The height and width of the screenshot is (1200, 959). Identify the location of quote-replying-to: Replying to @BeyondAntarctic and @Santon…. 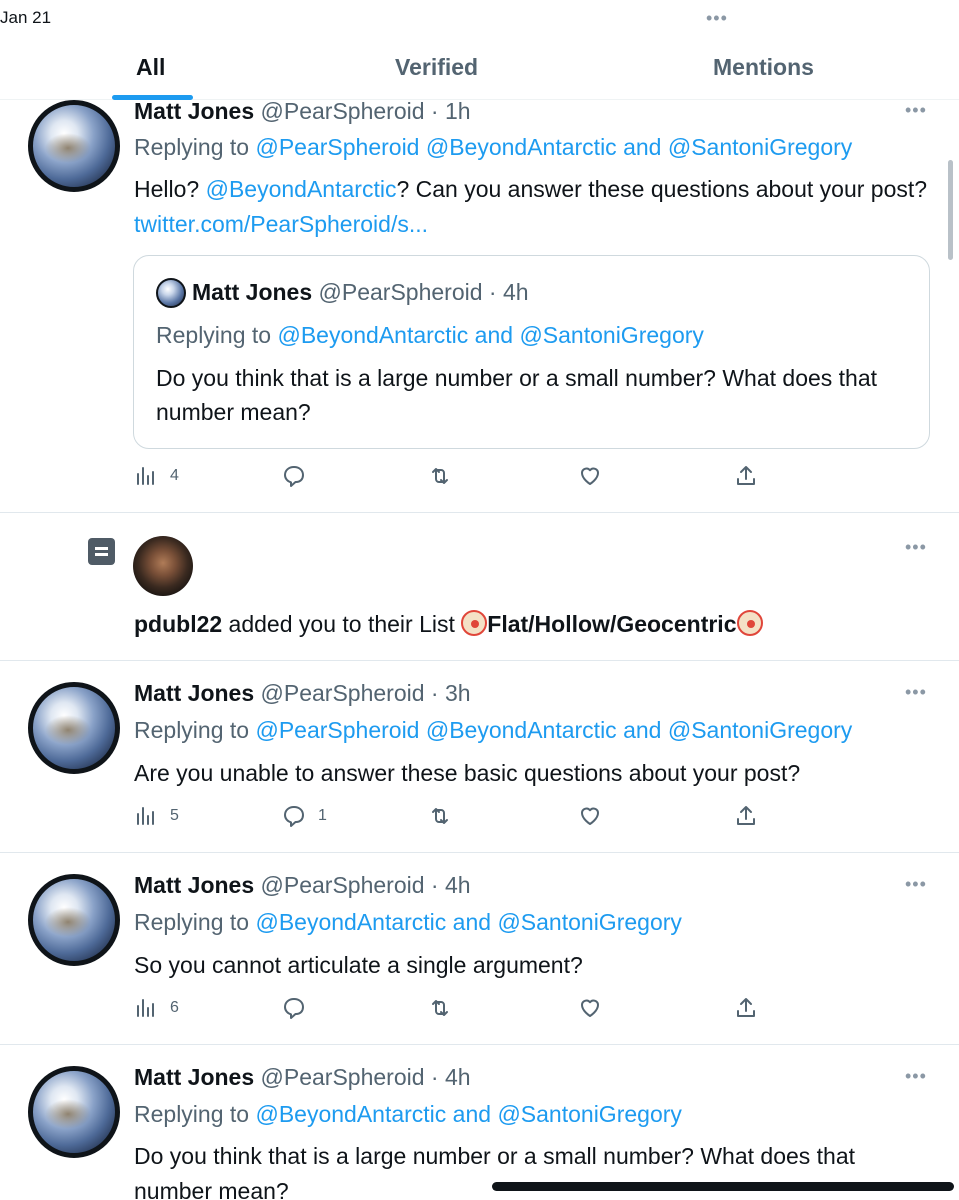
(430, 335).